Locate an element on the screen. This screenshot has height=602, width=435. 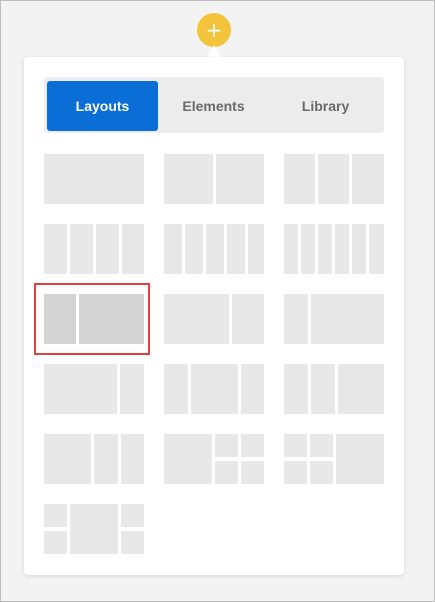
tab-elements: Elements is located at coordinates (213, 106).